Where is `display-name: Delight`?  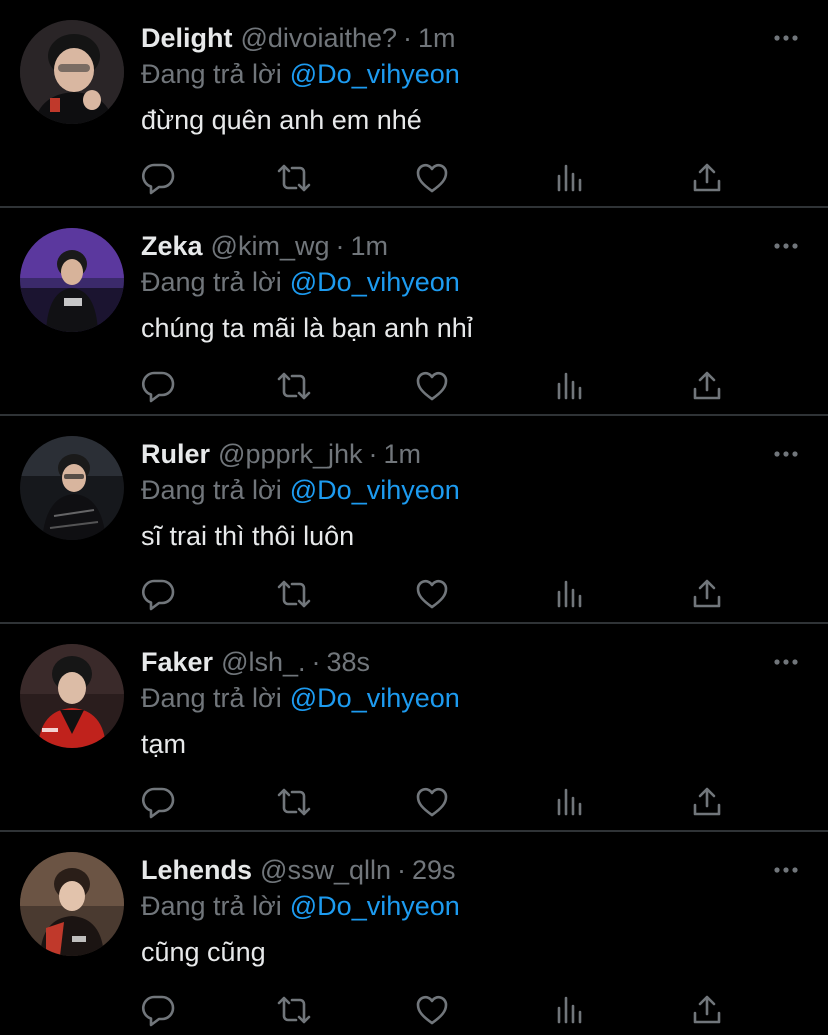
display-name: Delight is located at coordinates (187, 38).